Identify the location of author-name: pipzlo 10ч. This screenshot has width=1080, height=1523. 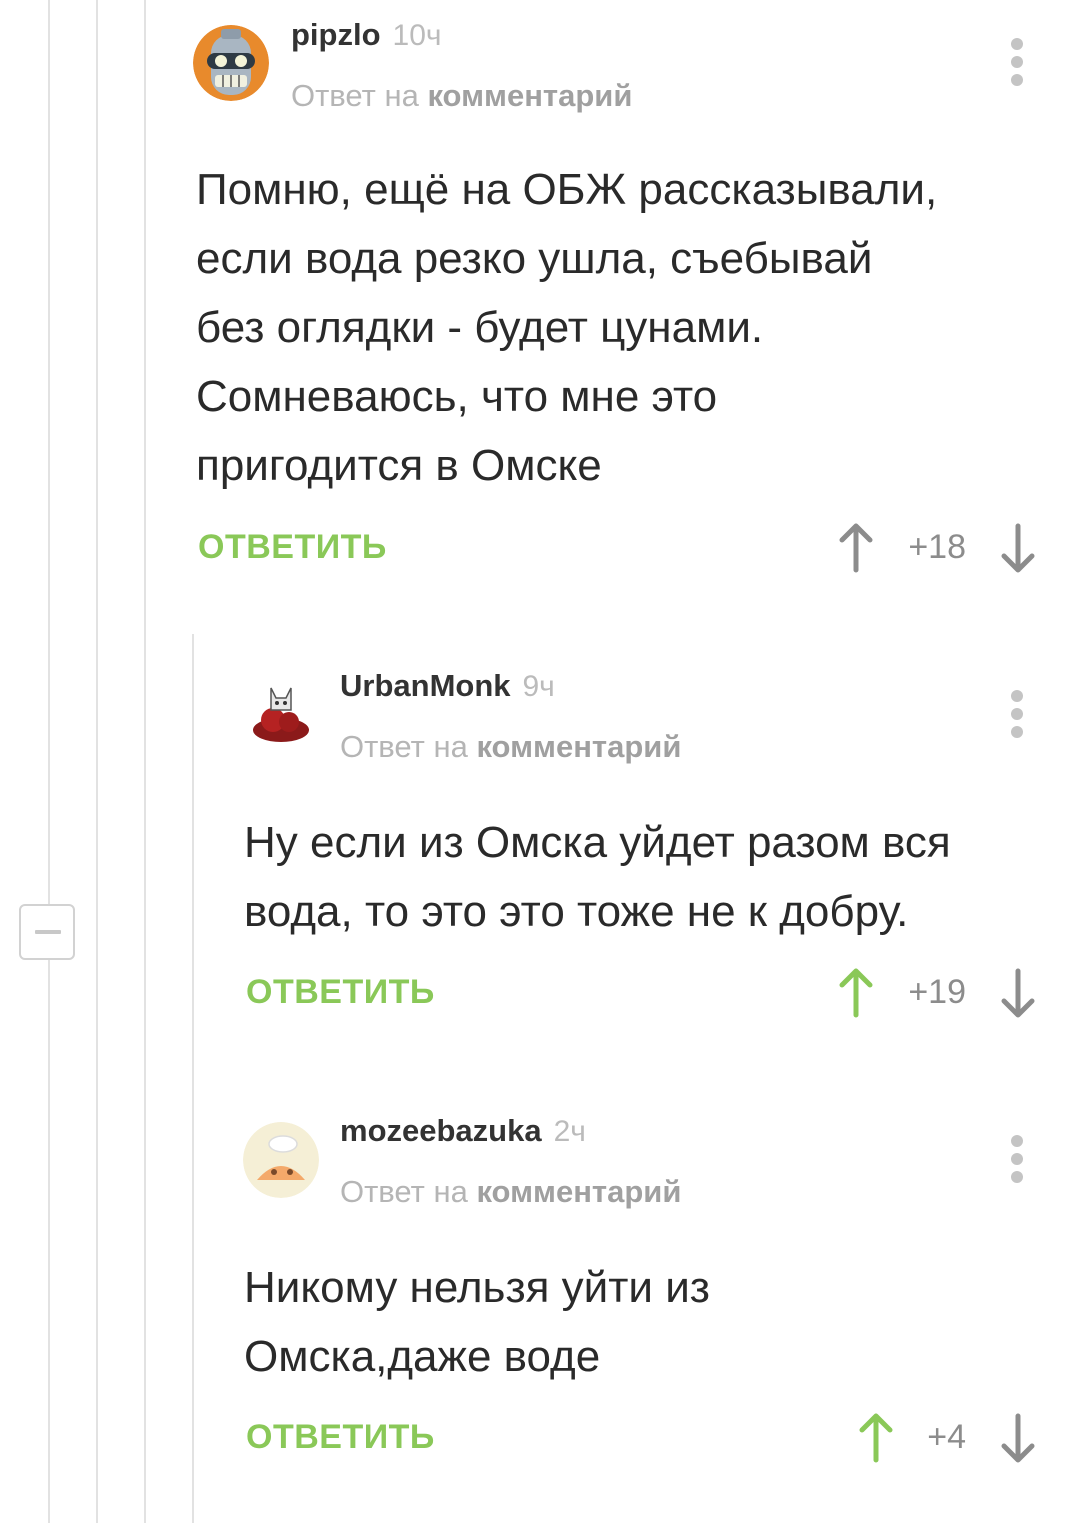
(366, 35).